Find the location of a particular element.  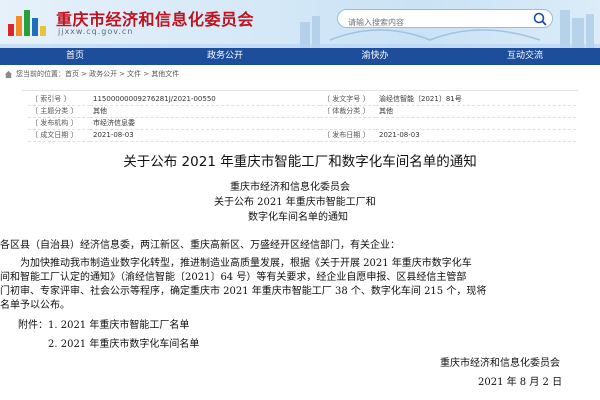

search-input is located at coordinates (428, 20).